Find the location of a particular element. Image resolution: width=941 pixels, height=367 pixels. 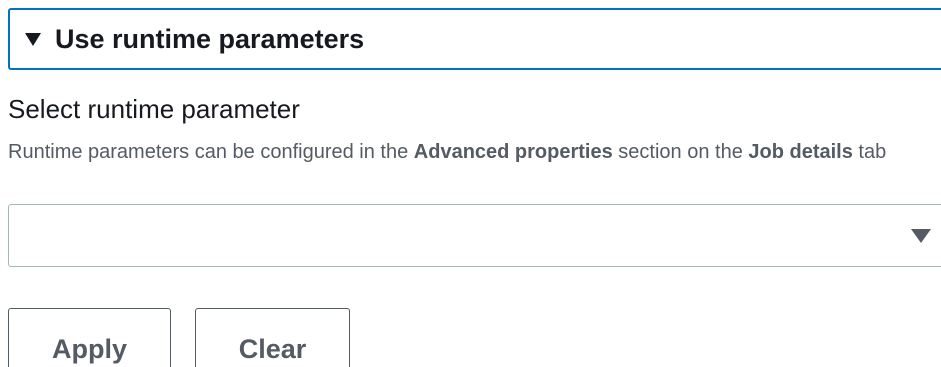

description-suffix: tab is located at coordinates (869, 152).